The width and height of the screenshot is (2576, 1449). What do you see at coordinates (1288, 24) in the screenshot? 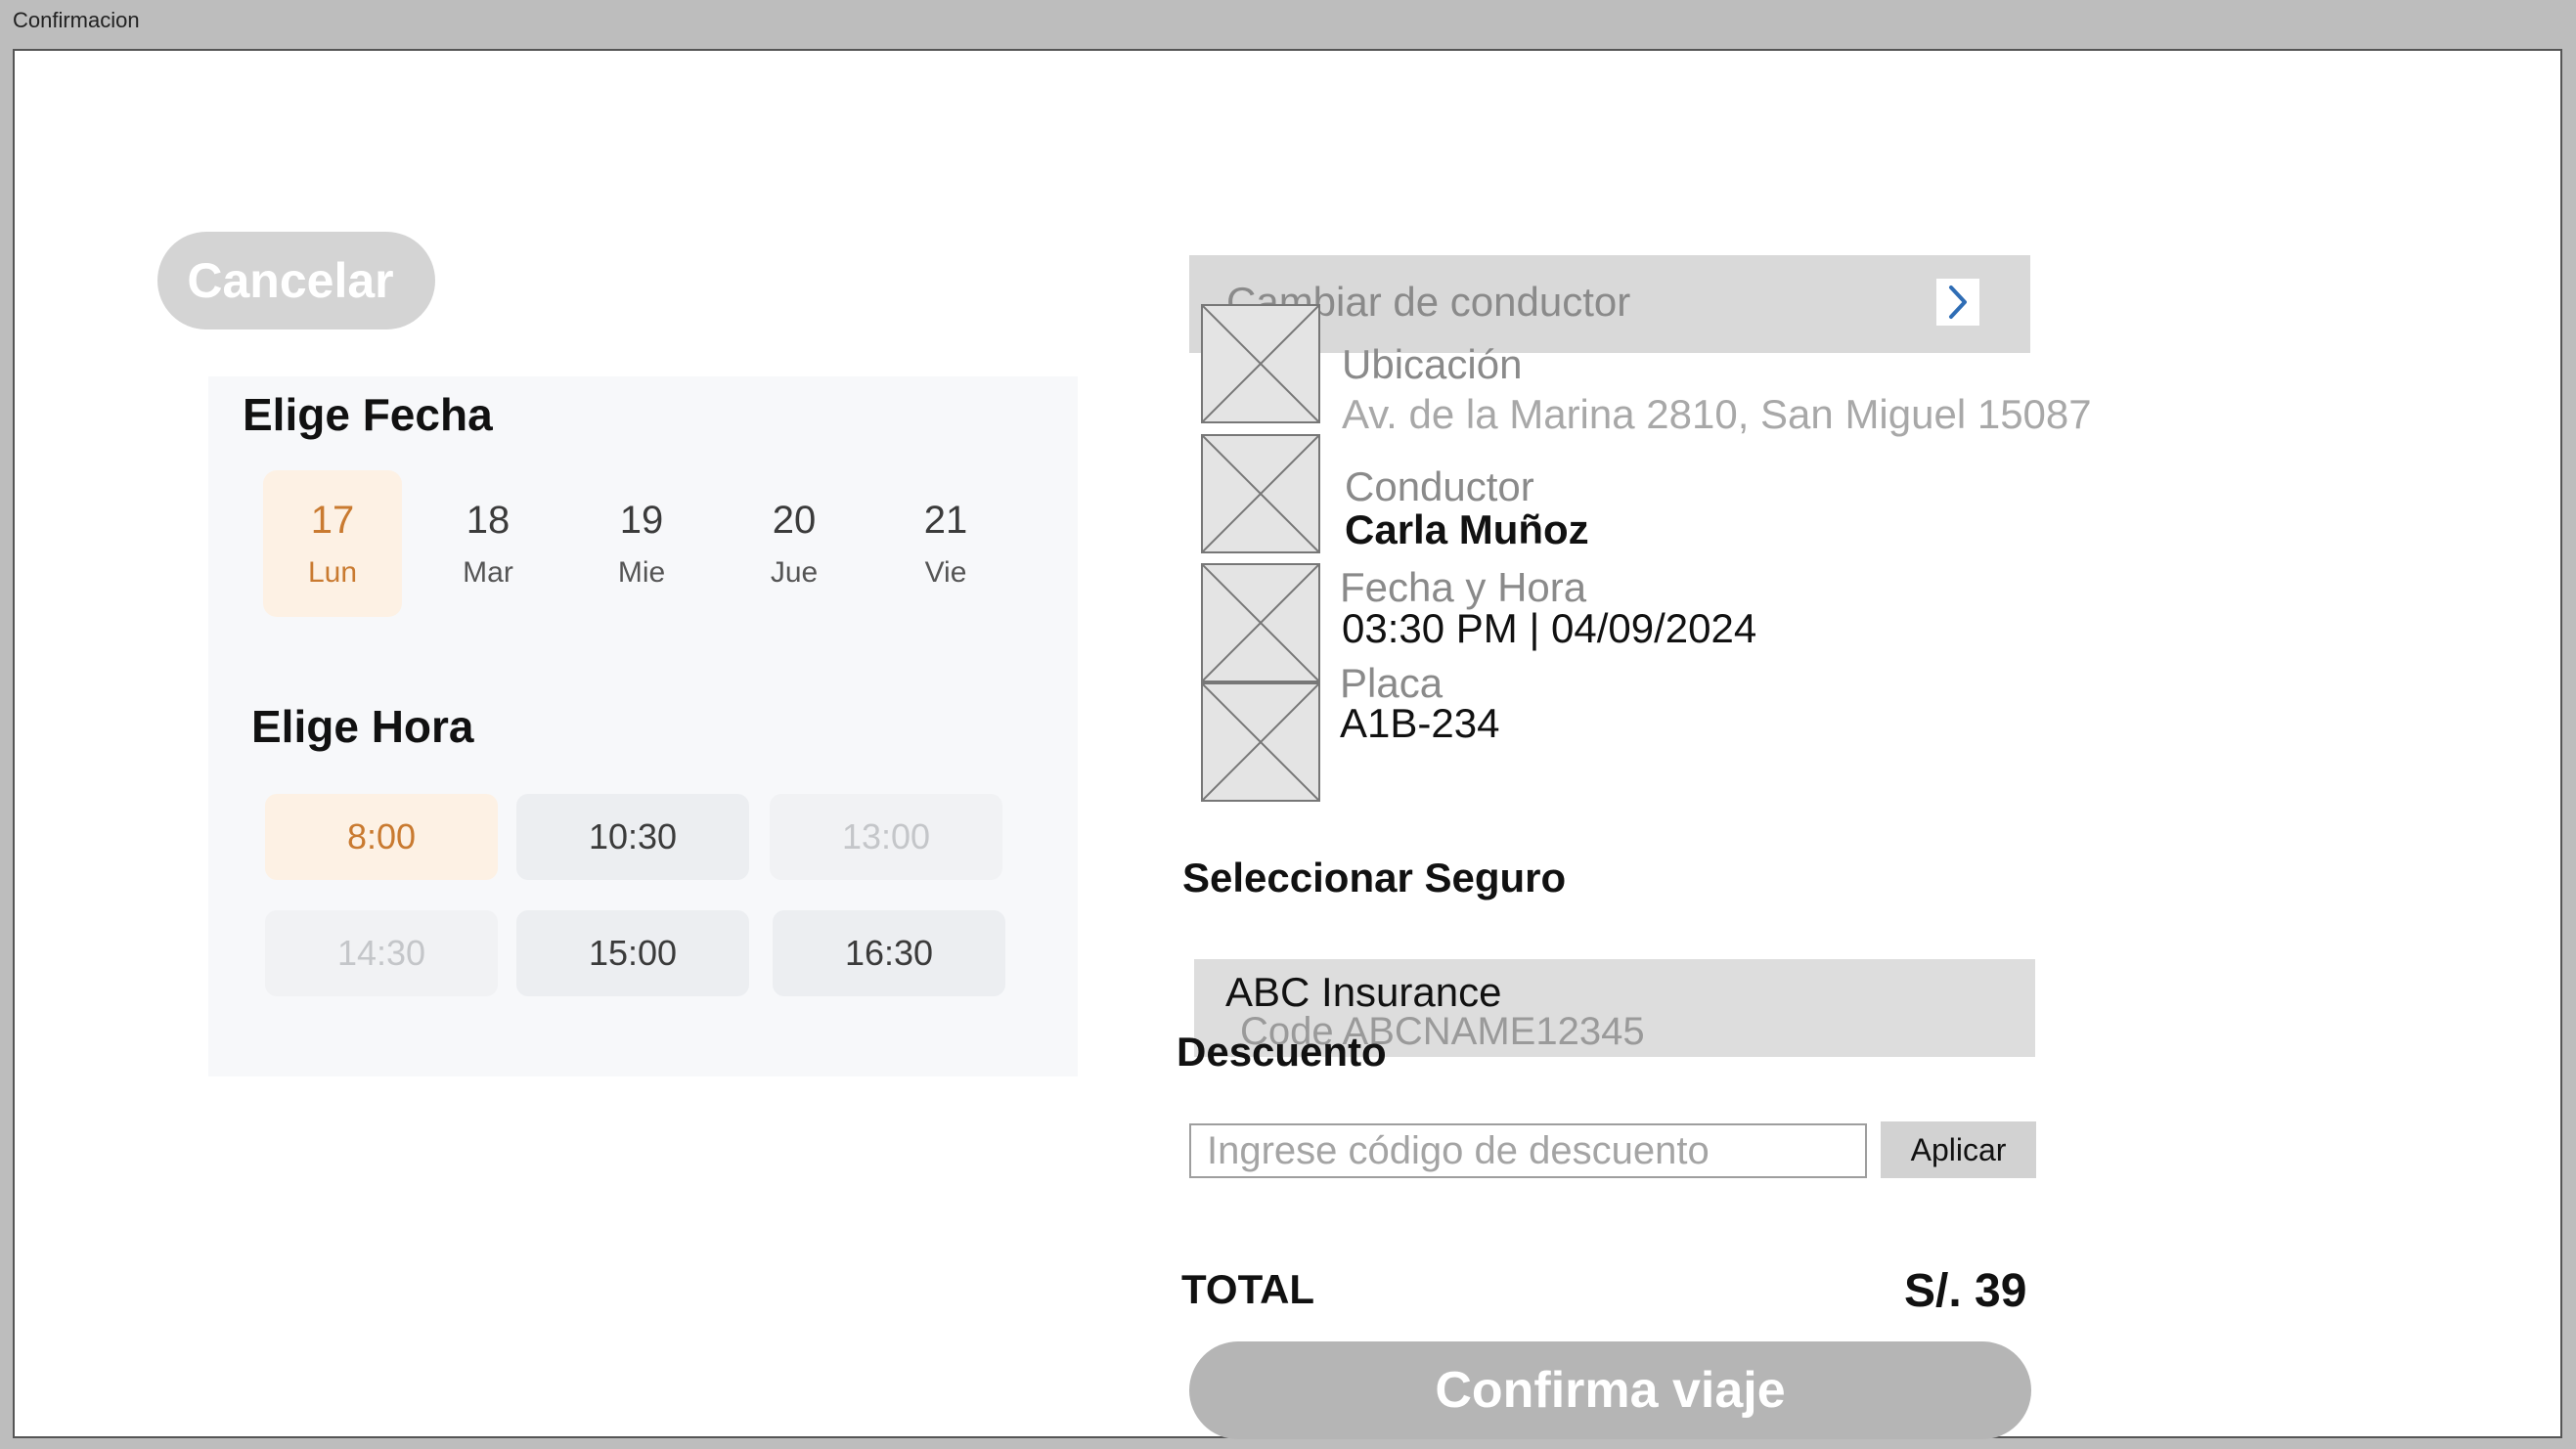
I see `window-titlebar: Confirmacion` at bounding box center [1288, 24].